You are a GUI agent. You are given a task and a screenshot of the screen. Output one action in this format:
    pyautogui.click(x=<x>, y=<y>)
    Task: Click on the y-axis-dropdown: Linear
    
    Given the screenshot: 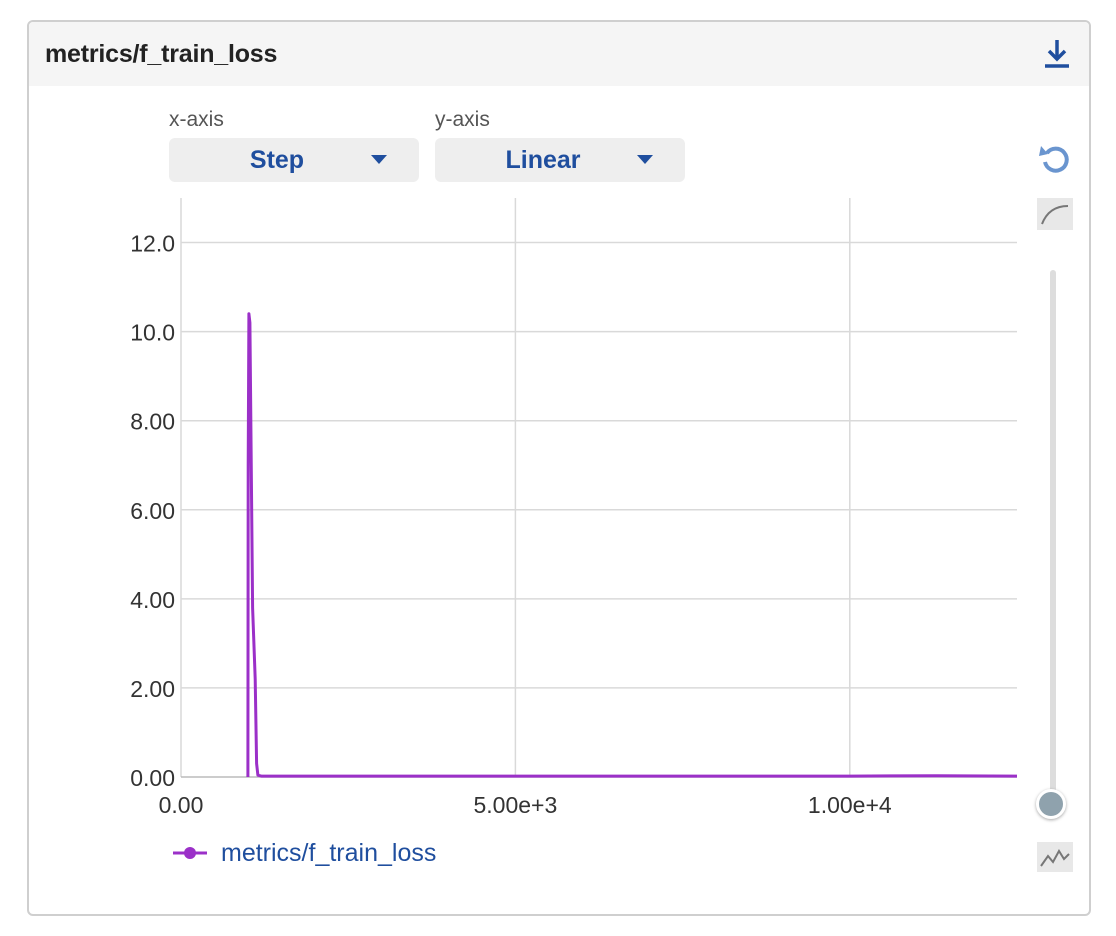 What is the action you would take?
    pyautogui.click(x=560, y=160)
    